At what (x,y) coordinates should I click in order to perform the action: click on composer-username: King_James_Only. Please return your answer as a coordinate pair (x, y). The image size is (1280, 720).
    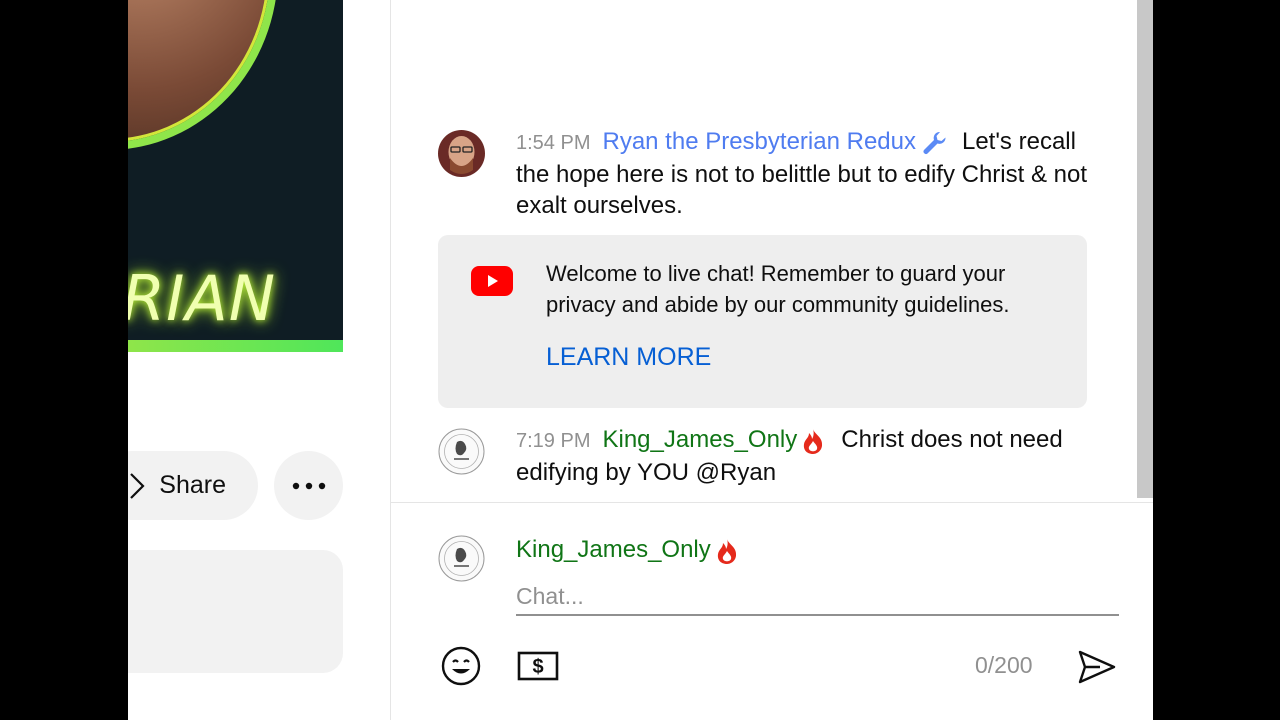
    Looking at the image, I should click on (628, 550).